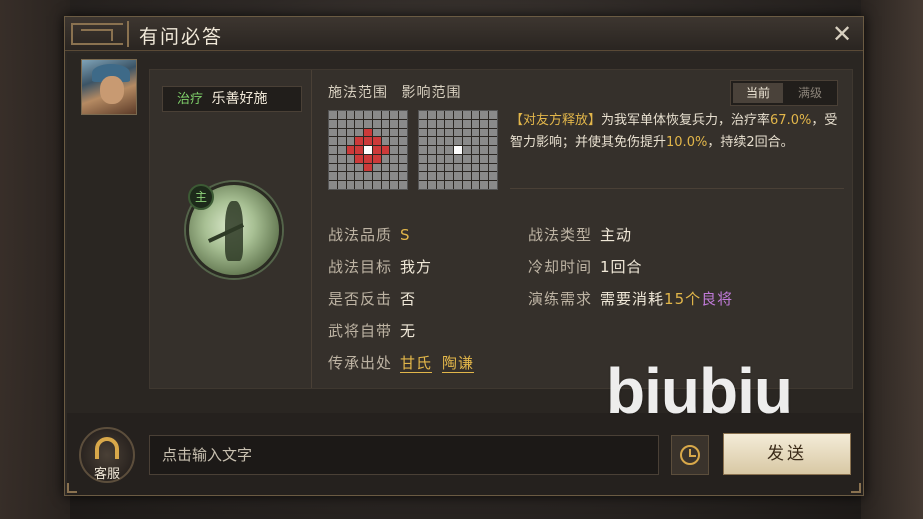 The width and height of the screenshot is (923, 519). Describe the element at coordinates (369, 234) in the screenshot. I see `attr-quality: 战法品质 S` at that location.